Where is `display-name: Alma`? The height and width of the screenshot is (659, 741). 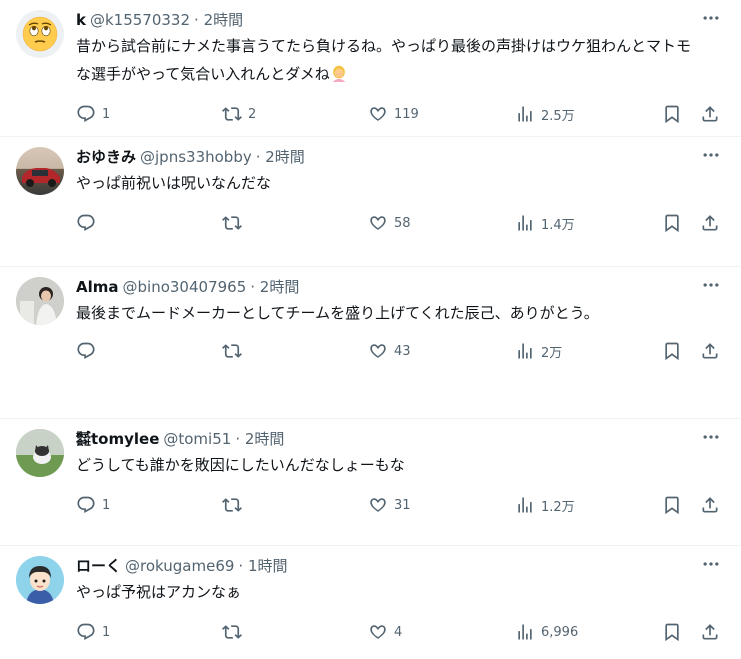
display-name: Alma is located at coordinates (97, 287).